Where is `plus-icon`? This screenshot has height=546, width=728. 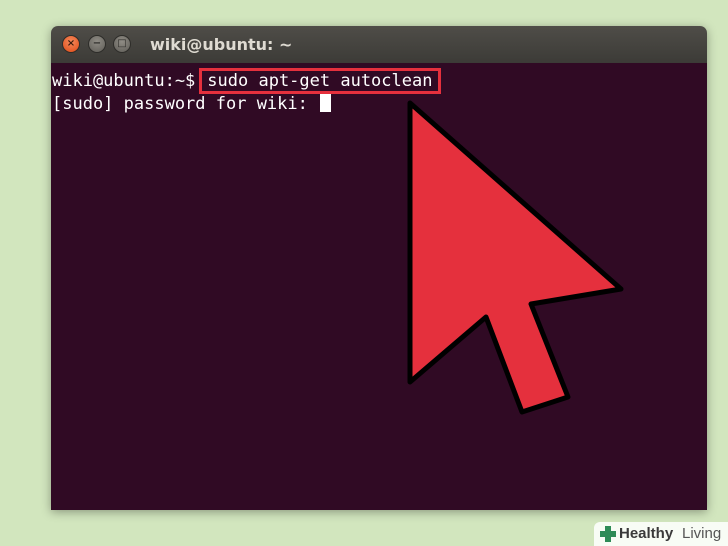
plus-icon is located at coordinates (608, 534).